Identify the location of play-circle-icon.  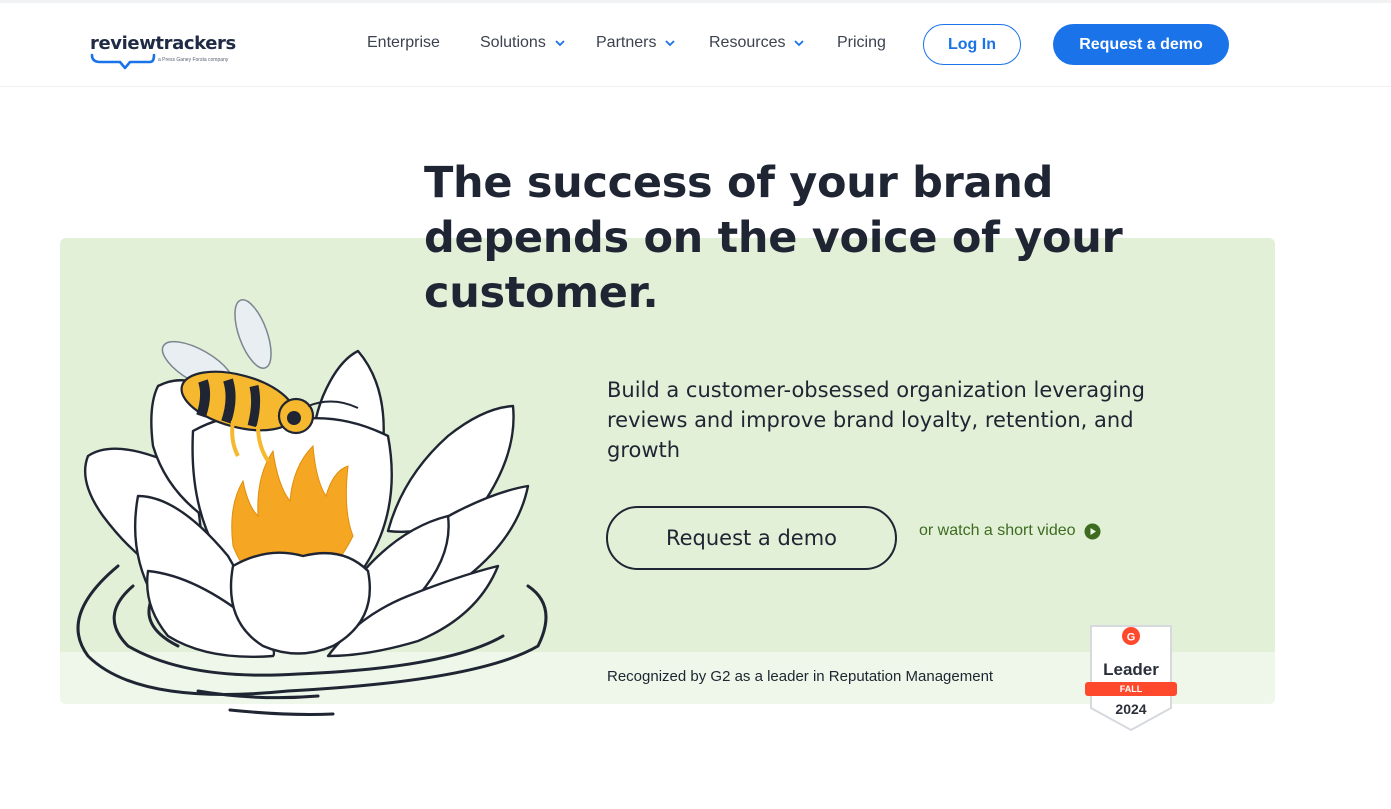
(1092, 531).